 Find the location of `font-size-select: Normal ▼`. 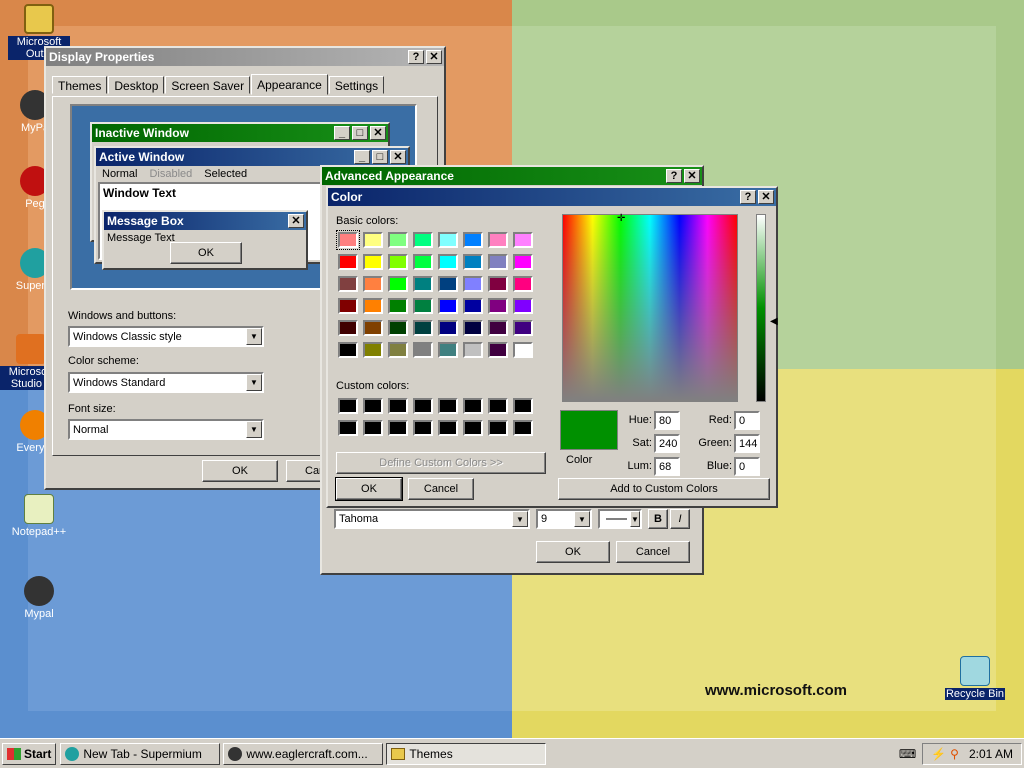

font-size-select: Normal ▼ is located at coordinates (166, 429).